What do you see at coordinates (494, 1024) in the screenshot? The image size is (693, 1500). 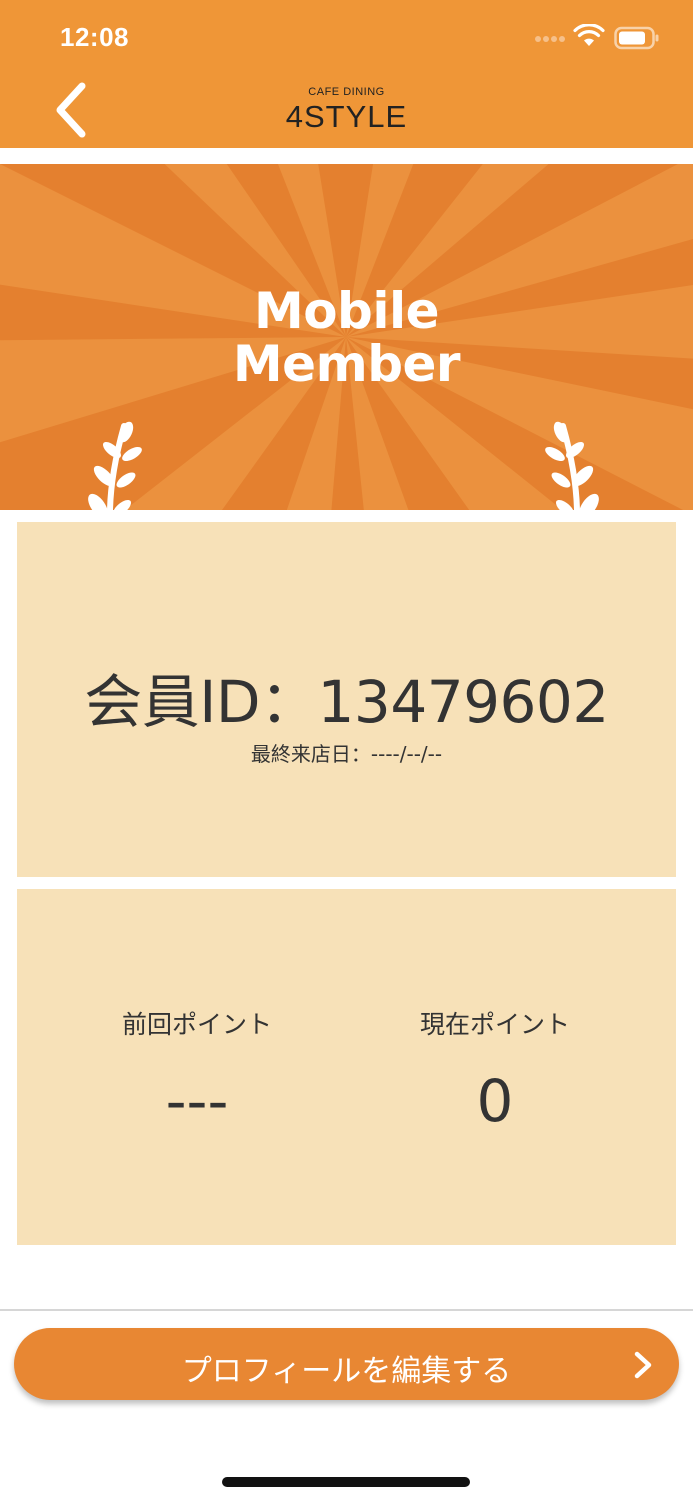 I see `current-points-label: 現在ポイント` at bounding box center [494, 1024].